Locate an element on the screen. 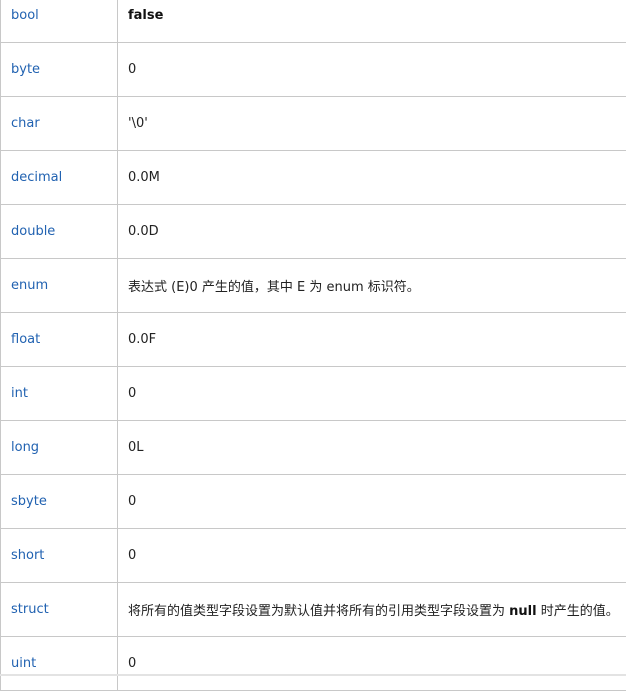  table-row: float 0.0F is located at coordinates (313, 340).